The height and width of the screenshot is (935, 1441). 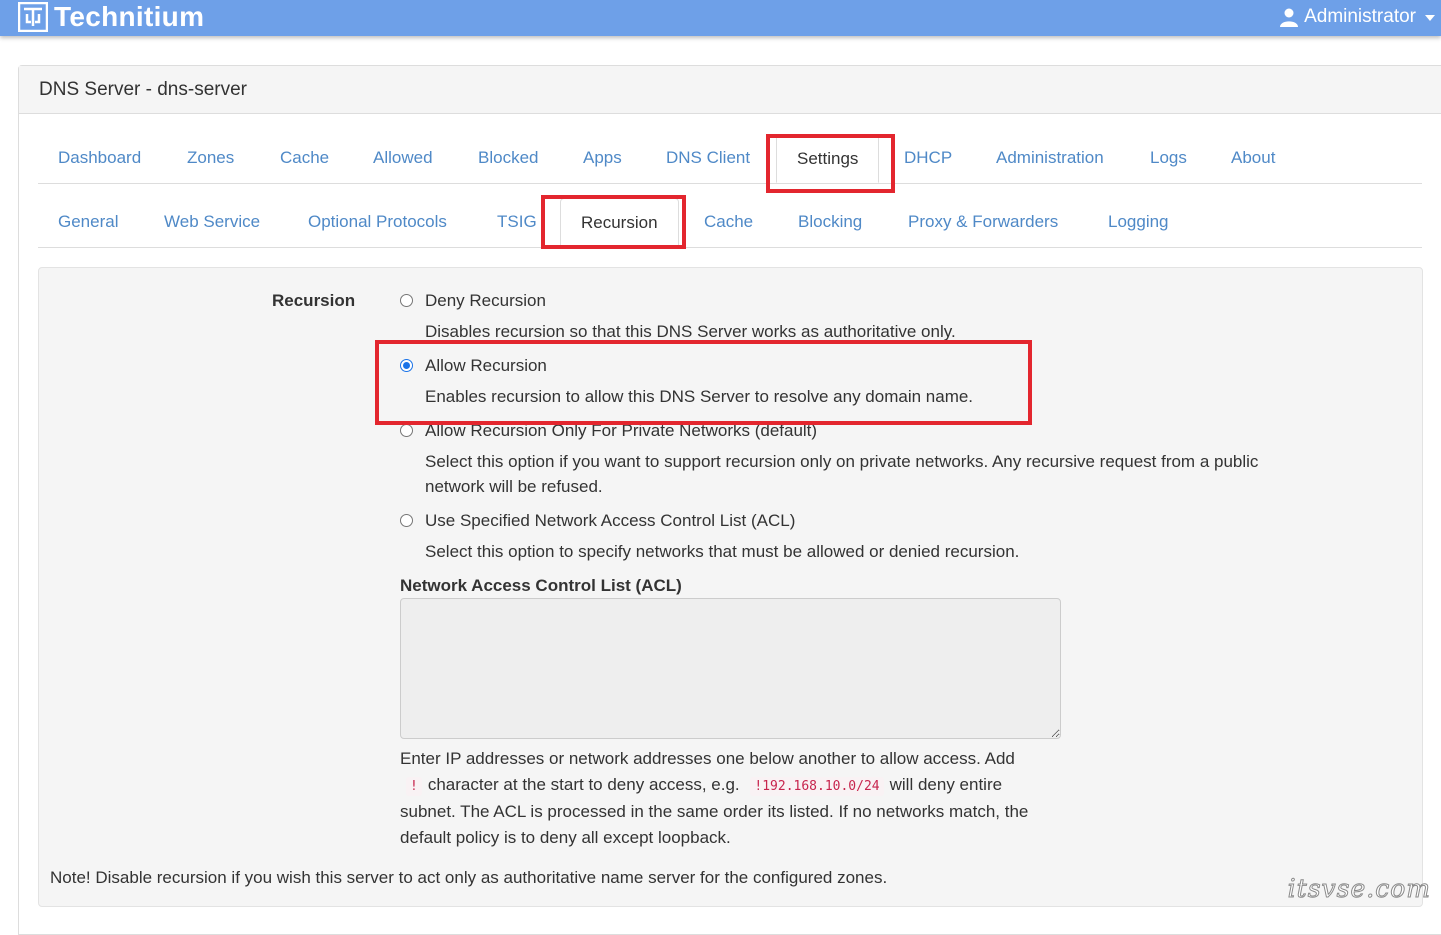 What do you see at coordinates (730, 90) in the screenshot?
I see `panel-heading: DNS Server - dns-server` at bounding box center [730, 90].